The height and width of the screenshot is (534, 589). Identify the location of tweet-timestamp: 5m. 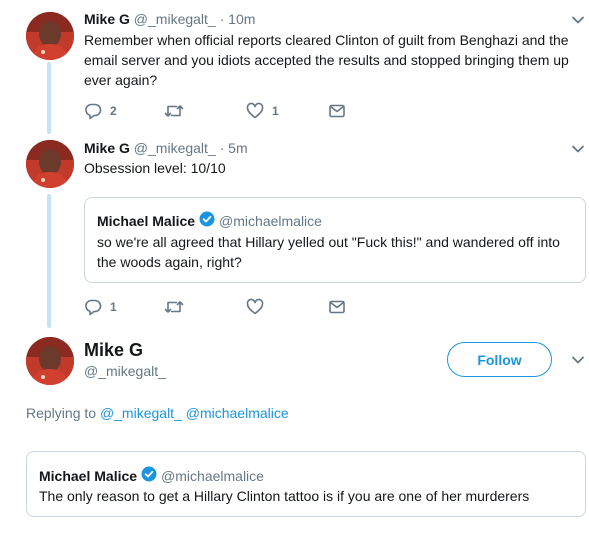
(237, 148).